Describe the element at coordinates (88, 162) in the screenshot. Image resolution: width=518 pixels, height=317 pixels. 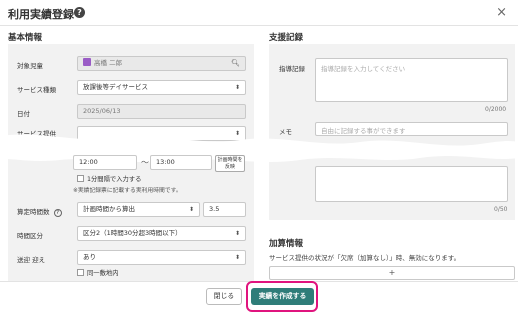
I see `time-start-value: 12:00` at that location.